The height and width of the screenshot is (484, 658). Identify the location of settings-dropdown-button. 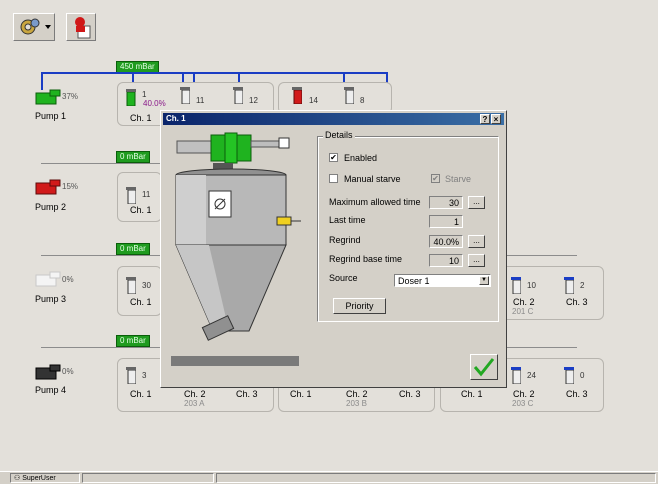
(34, 27).